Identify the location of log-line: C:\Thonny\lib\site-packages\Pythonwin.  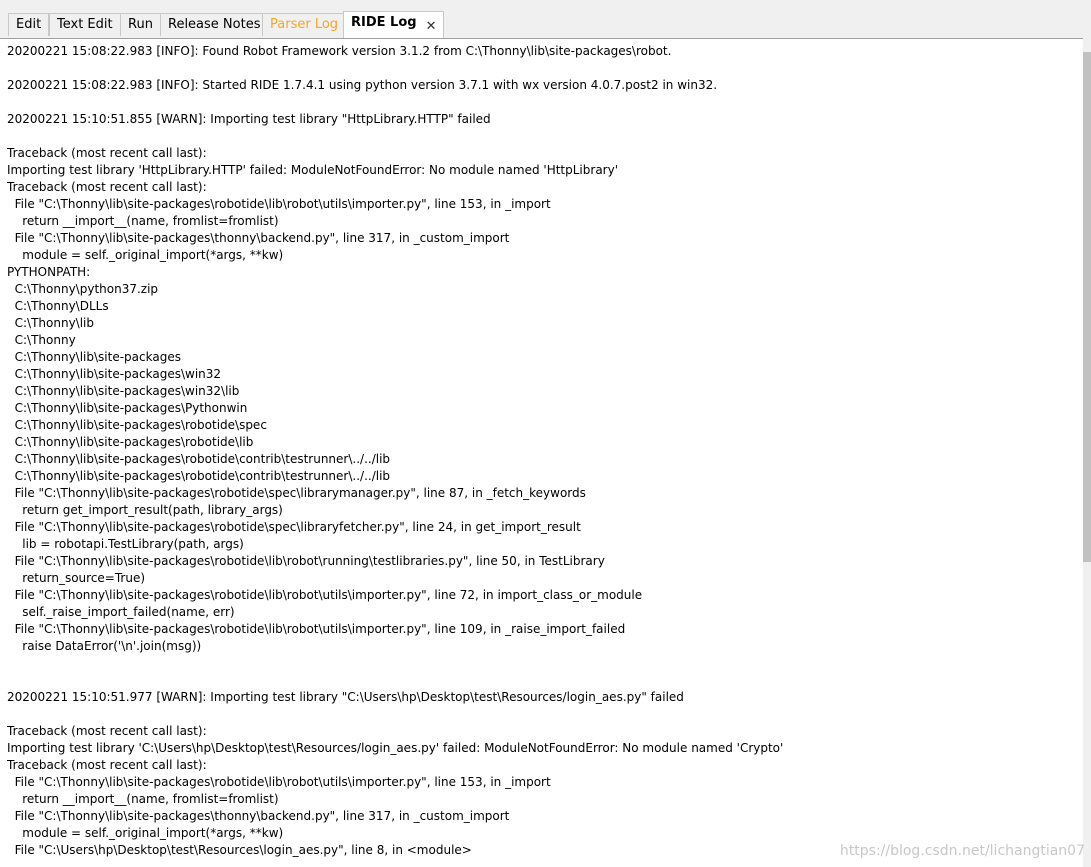
(127, 408).